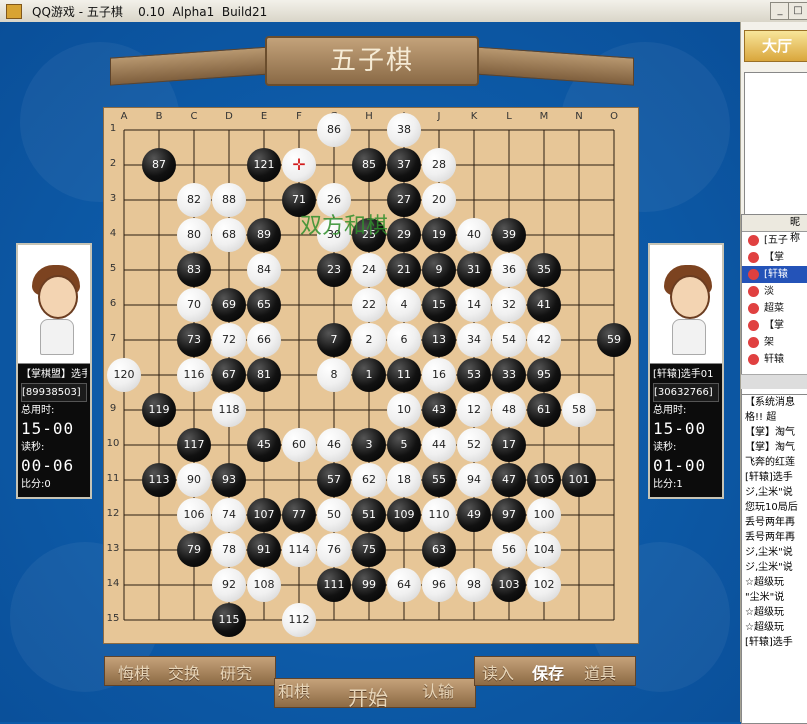 The height and width of the screenshot is (724, 807). What do you see at coordinates (774, 291) in the screenshot?
I see `list-item: 淡` at bounding box center [774, 291].